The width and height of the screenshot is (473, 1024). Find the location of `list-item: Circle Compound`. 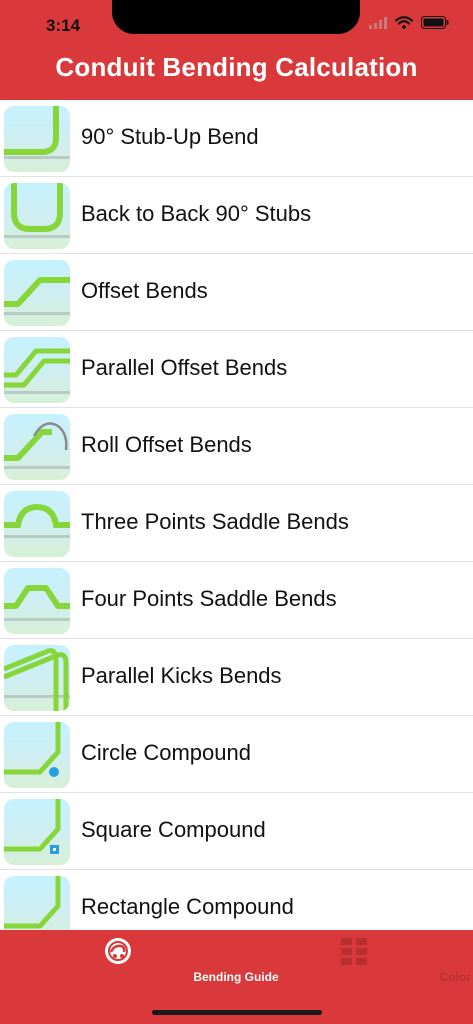

list-item: Circle Compound is located at coordinates (236, 754).